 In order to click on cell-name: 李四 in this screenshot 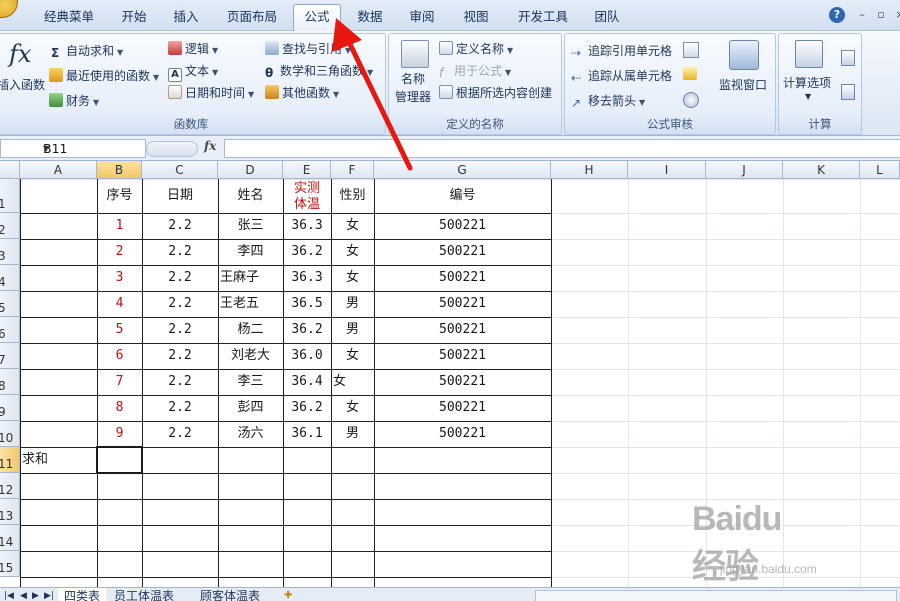, I will do `click(250, 252)`.